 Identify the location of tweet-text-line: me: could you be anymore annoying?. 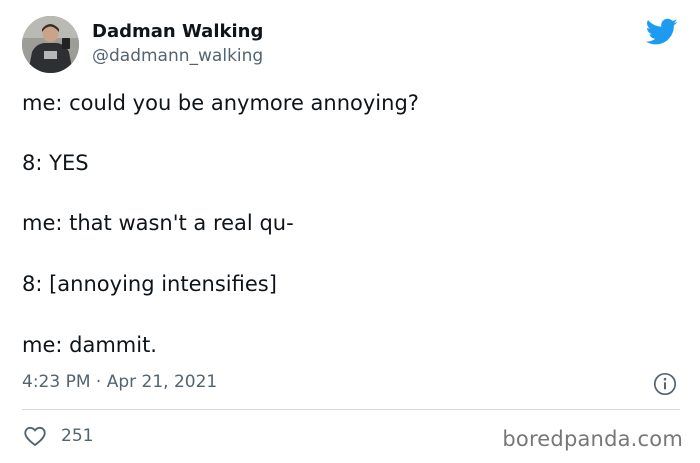
(220, 103).